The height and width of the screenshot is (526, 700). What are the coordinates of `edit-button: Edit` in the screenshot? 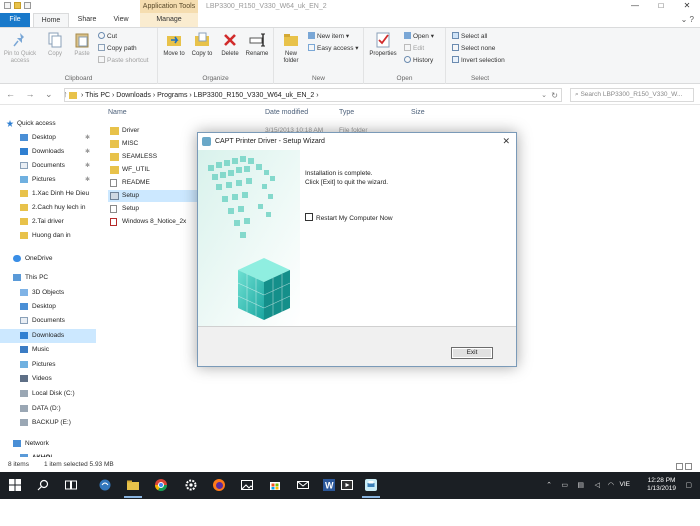 It's located at (414, 49).